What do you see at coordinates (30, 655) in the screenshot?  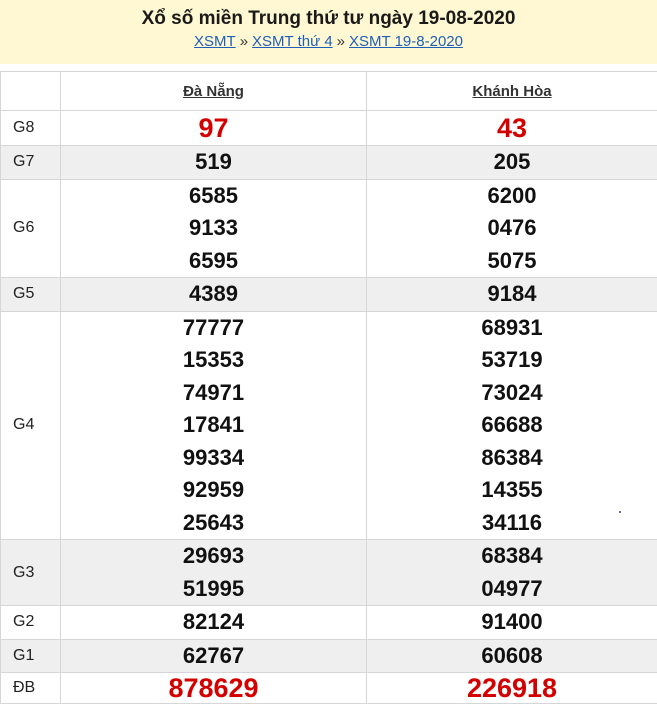 I see `prize-label: G1` at bounding box center [30, 655].